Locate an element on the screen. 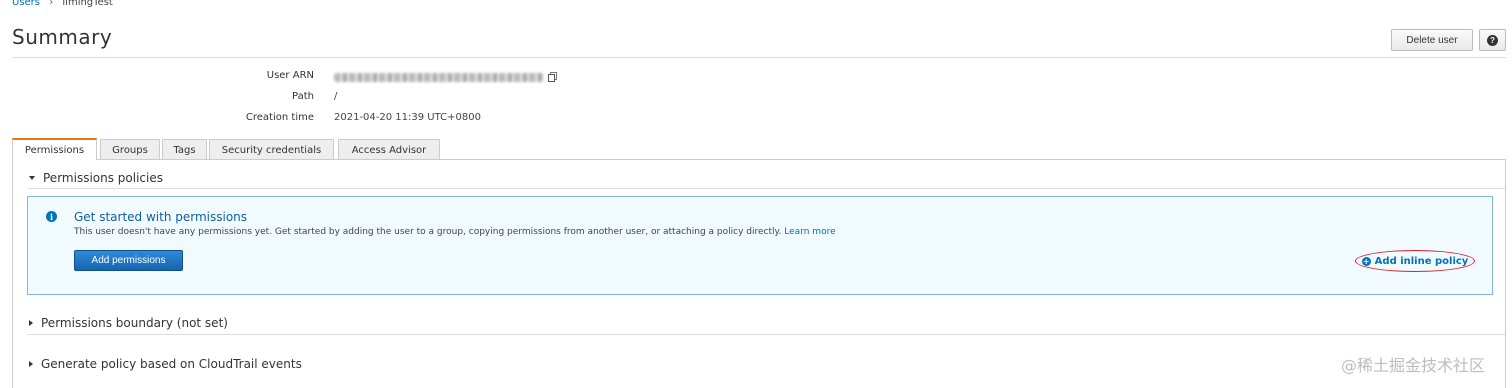 The height and width of the screenshot is (388, 1512). section-title: Permissions boundary (not set) is located at coordinates (134, 323).